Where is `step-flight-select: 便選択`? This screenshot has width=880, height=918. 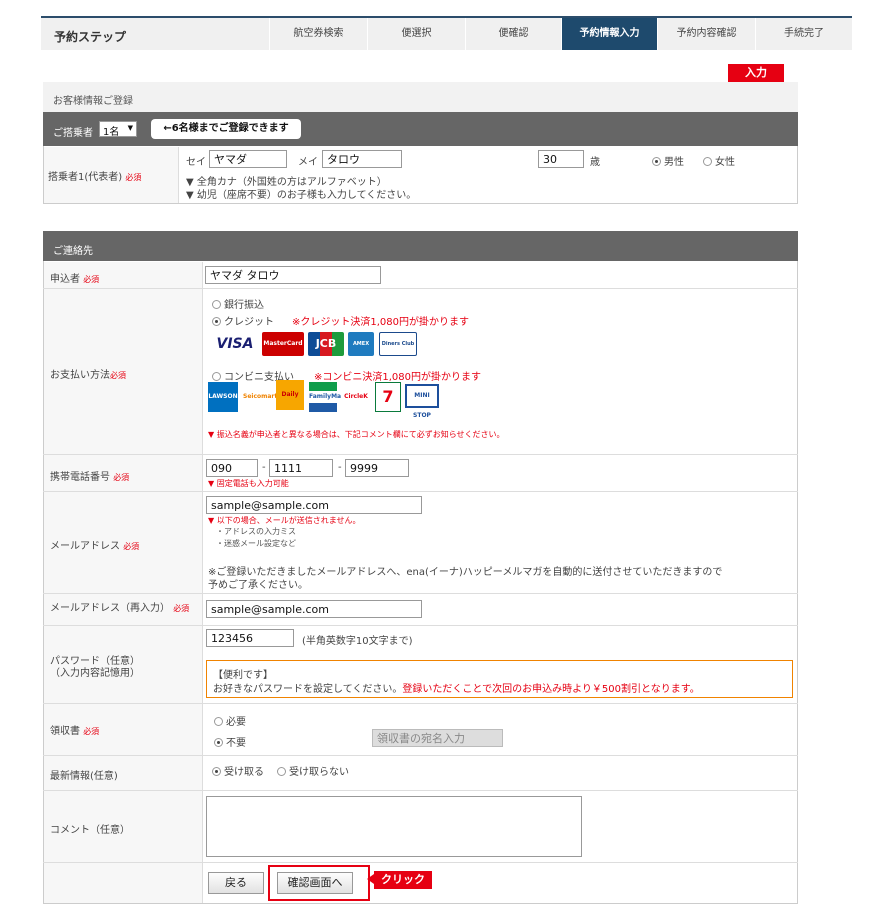
step-flight-select: 便選択 is located at coordinates (416, 34).